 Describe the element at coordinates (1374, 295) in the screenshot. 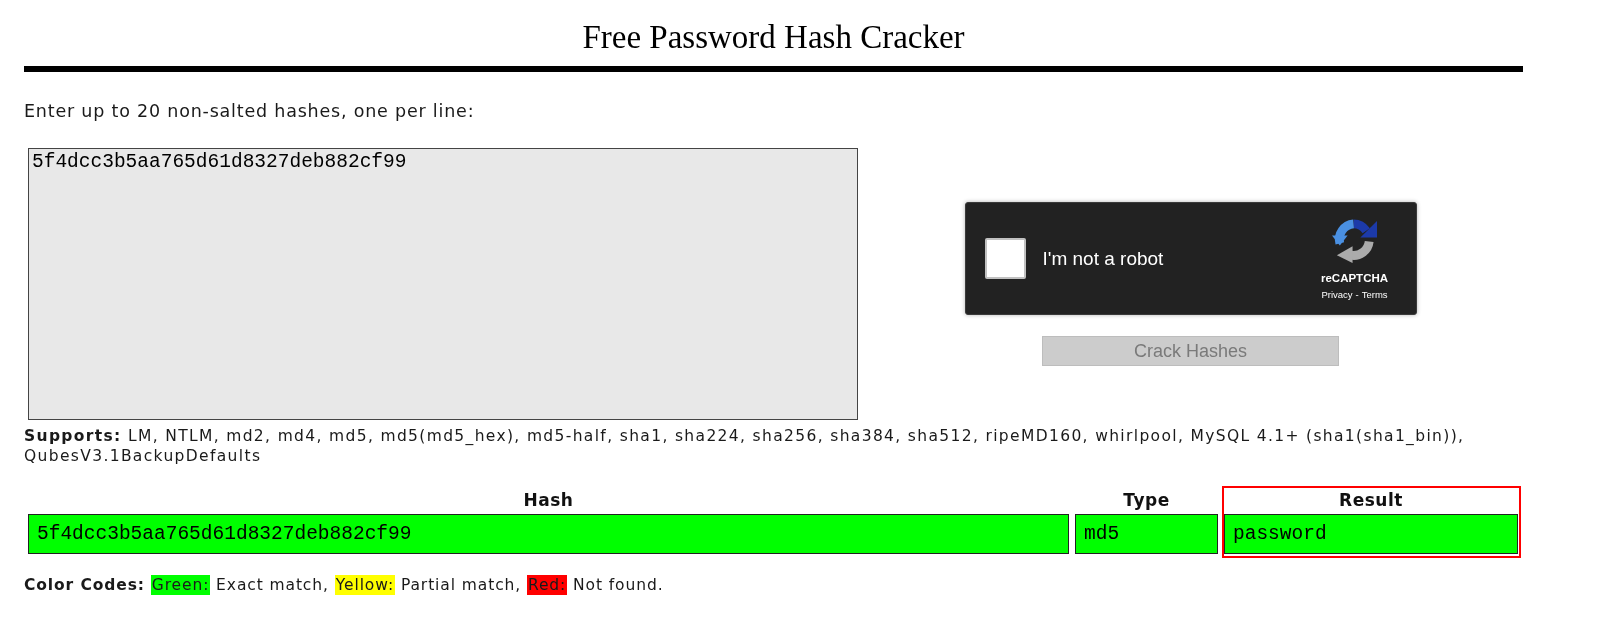

I see `footer-link: Terms` at that location.